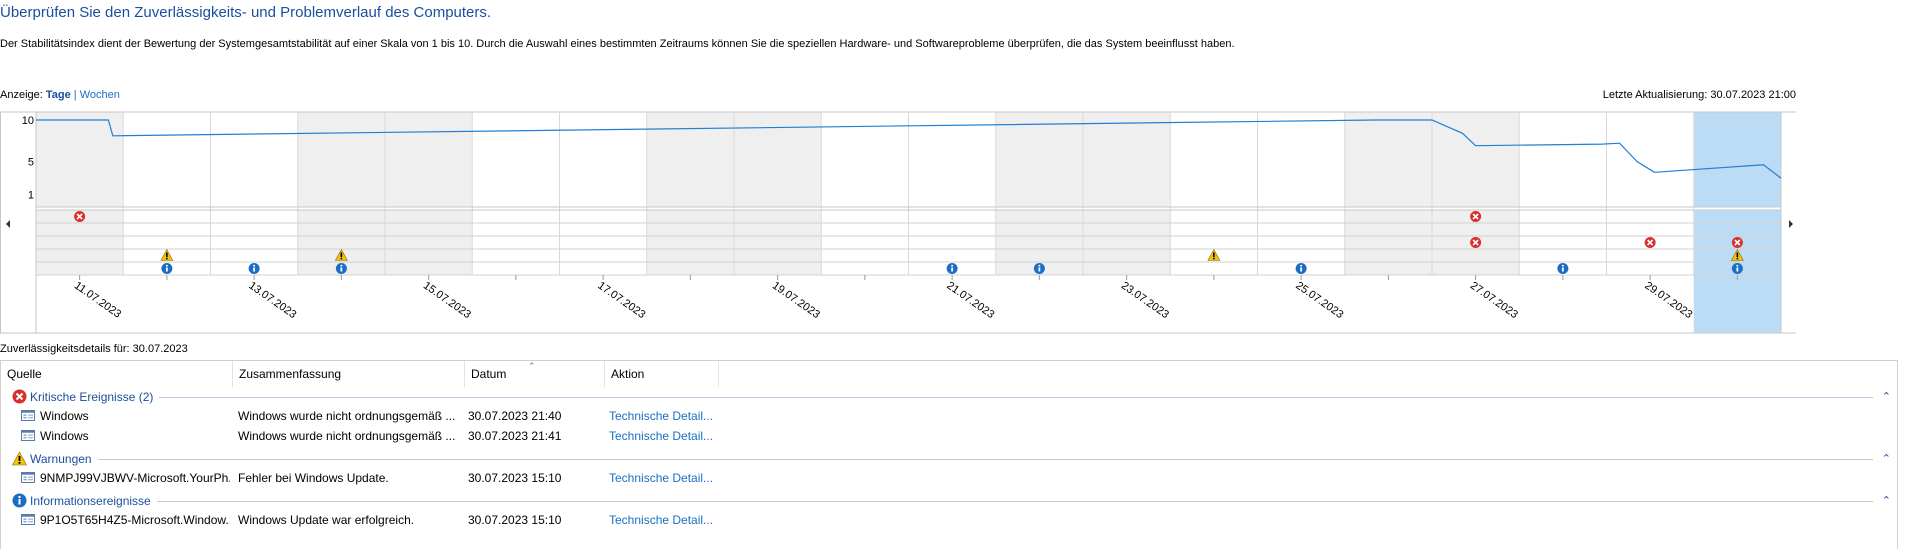 The image size is (1905, 549). Describe the element at coordinates (19, 458) in the screenshot. I see `warning-icon` at that location.